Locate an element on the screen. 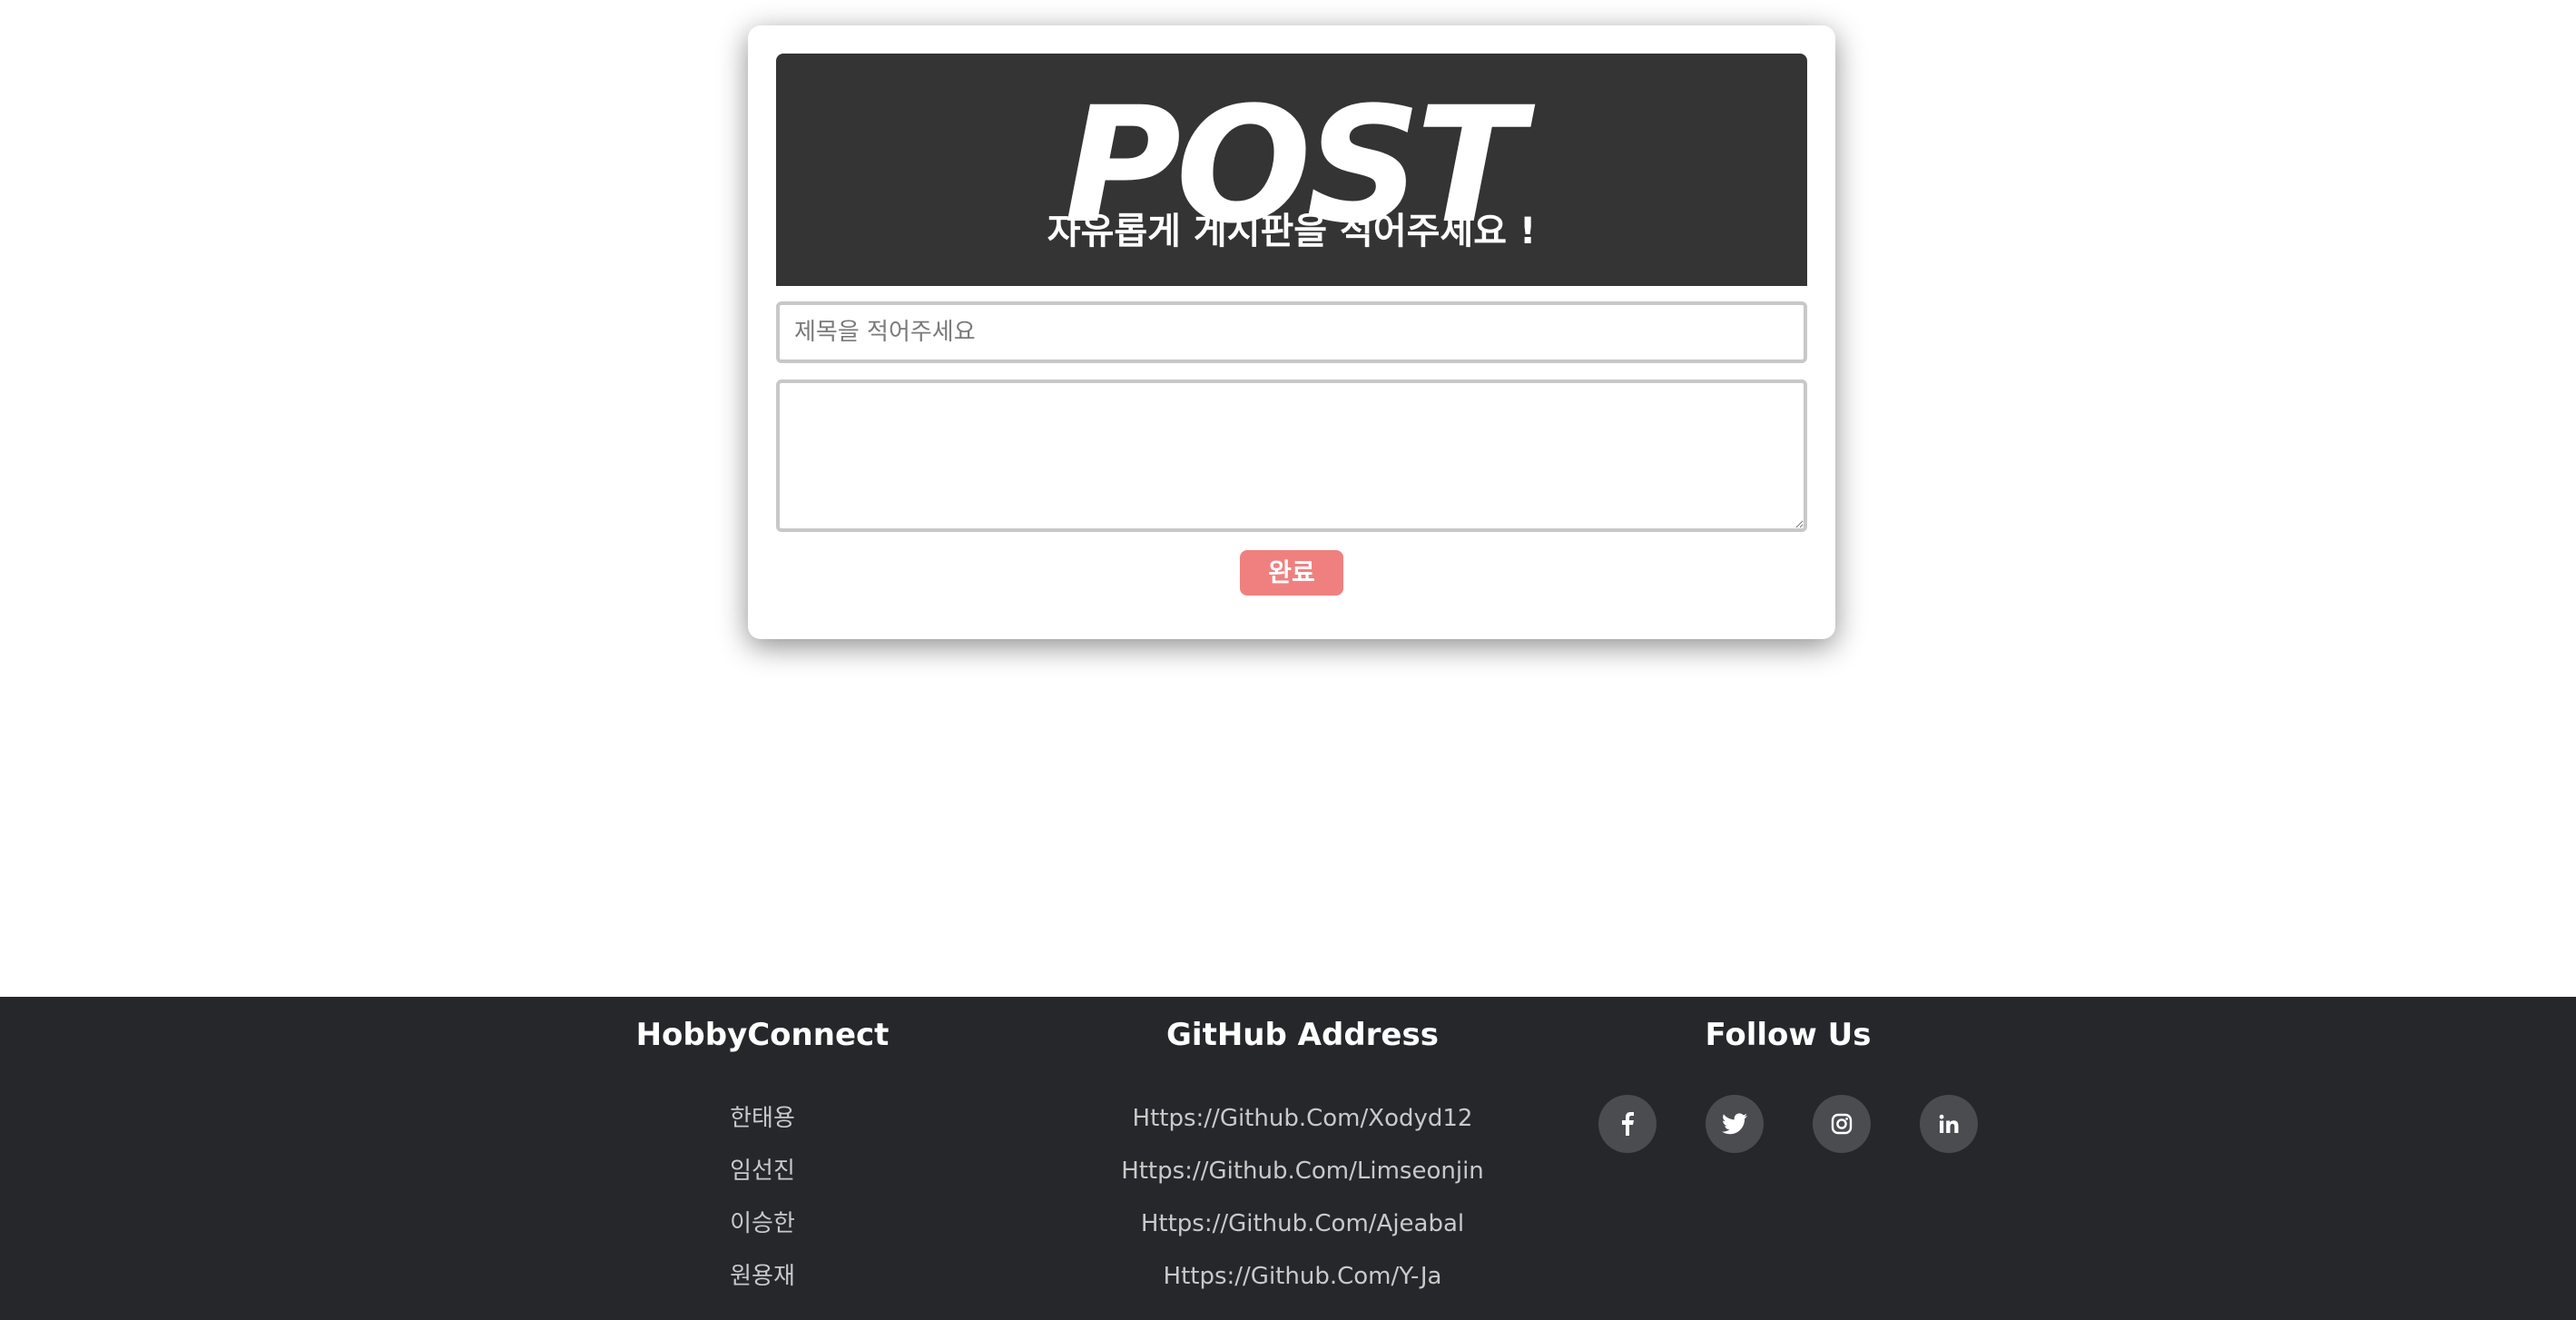  github-link: Https://Github.Com/Y-Ja is located at coordinates (1302, 1286).